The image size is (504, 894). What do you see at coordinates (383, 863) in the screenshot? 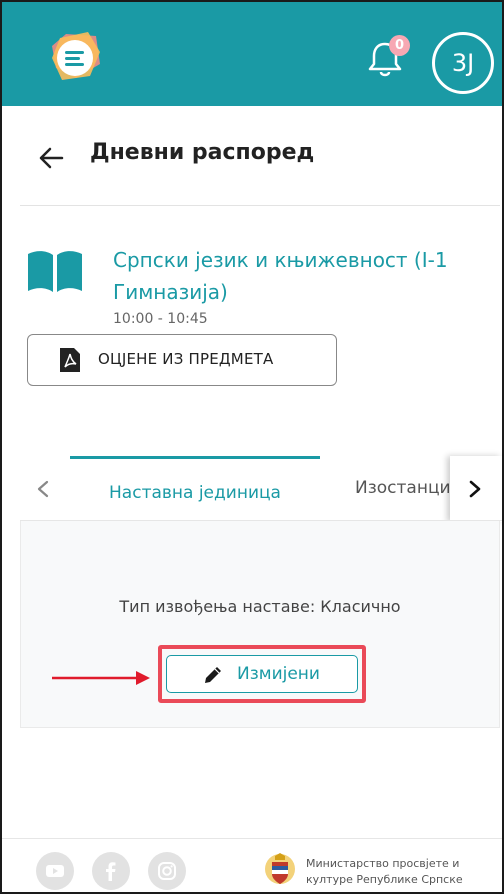
I see `ministry-line-1: Министарство просвјете и` at bounding box center [383, 863].